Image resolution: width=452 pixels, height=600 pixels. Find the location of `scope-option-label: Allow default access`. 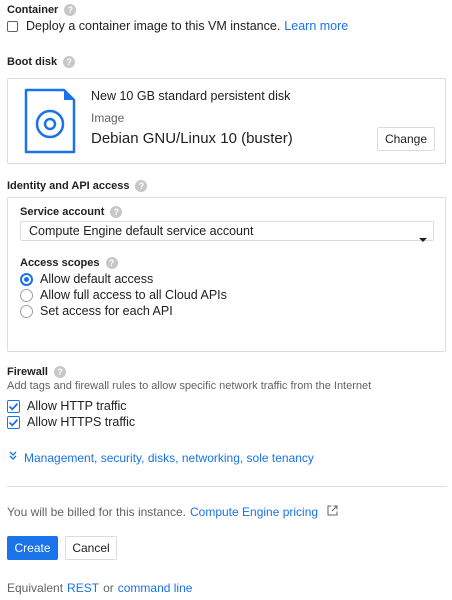

scope-option-label: Allow default access is located at coordinates (97, 279).